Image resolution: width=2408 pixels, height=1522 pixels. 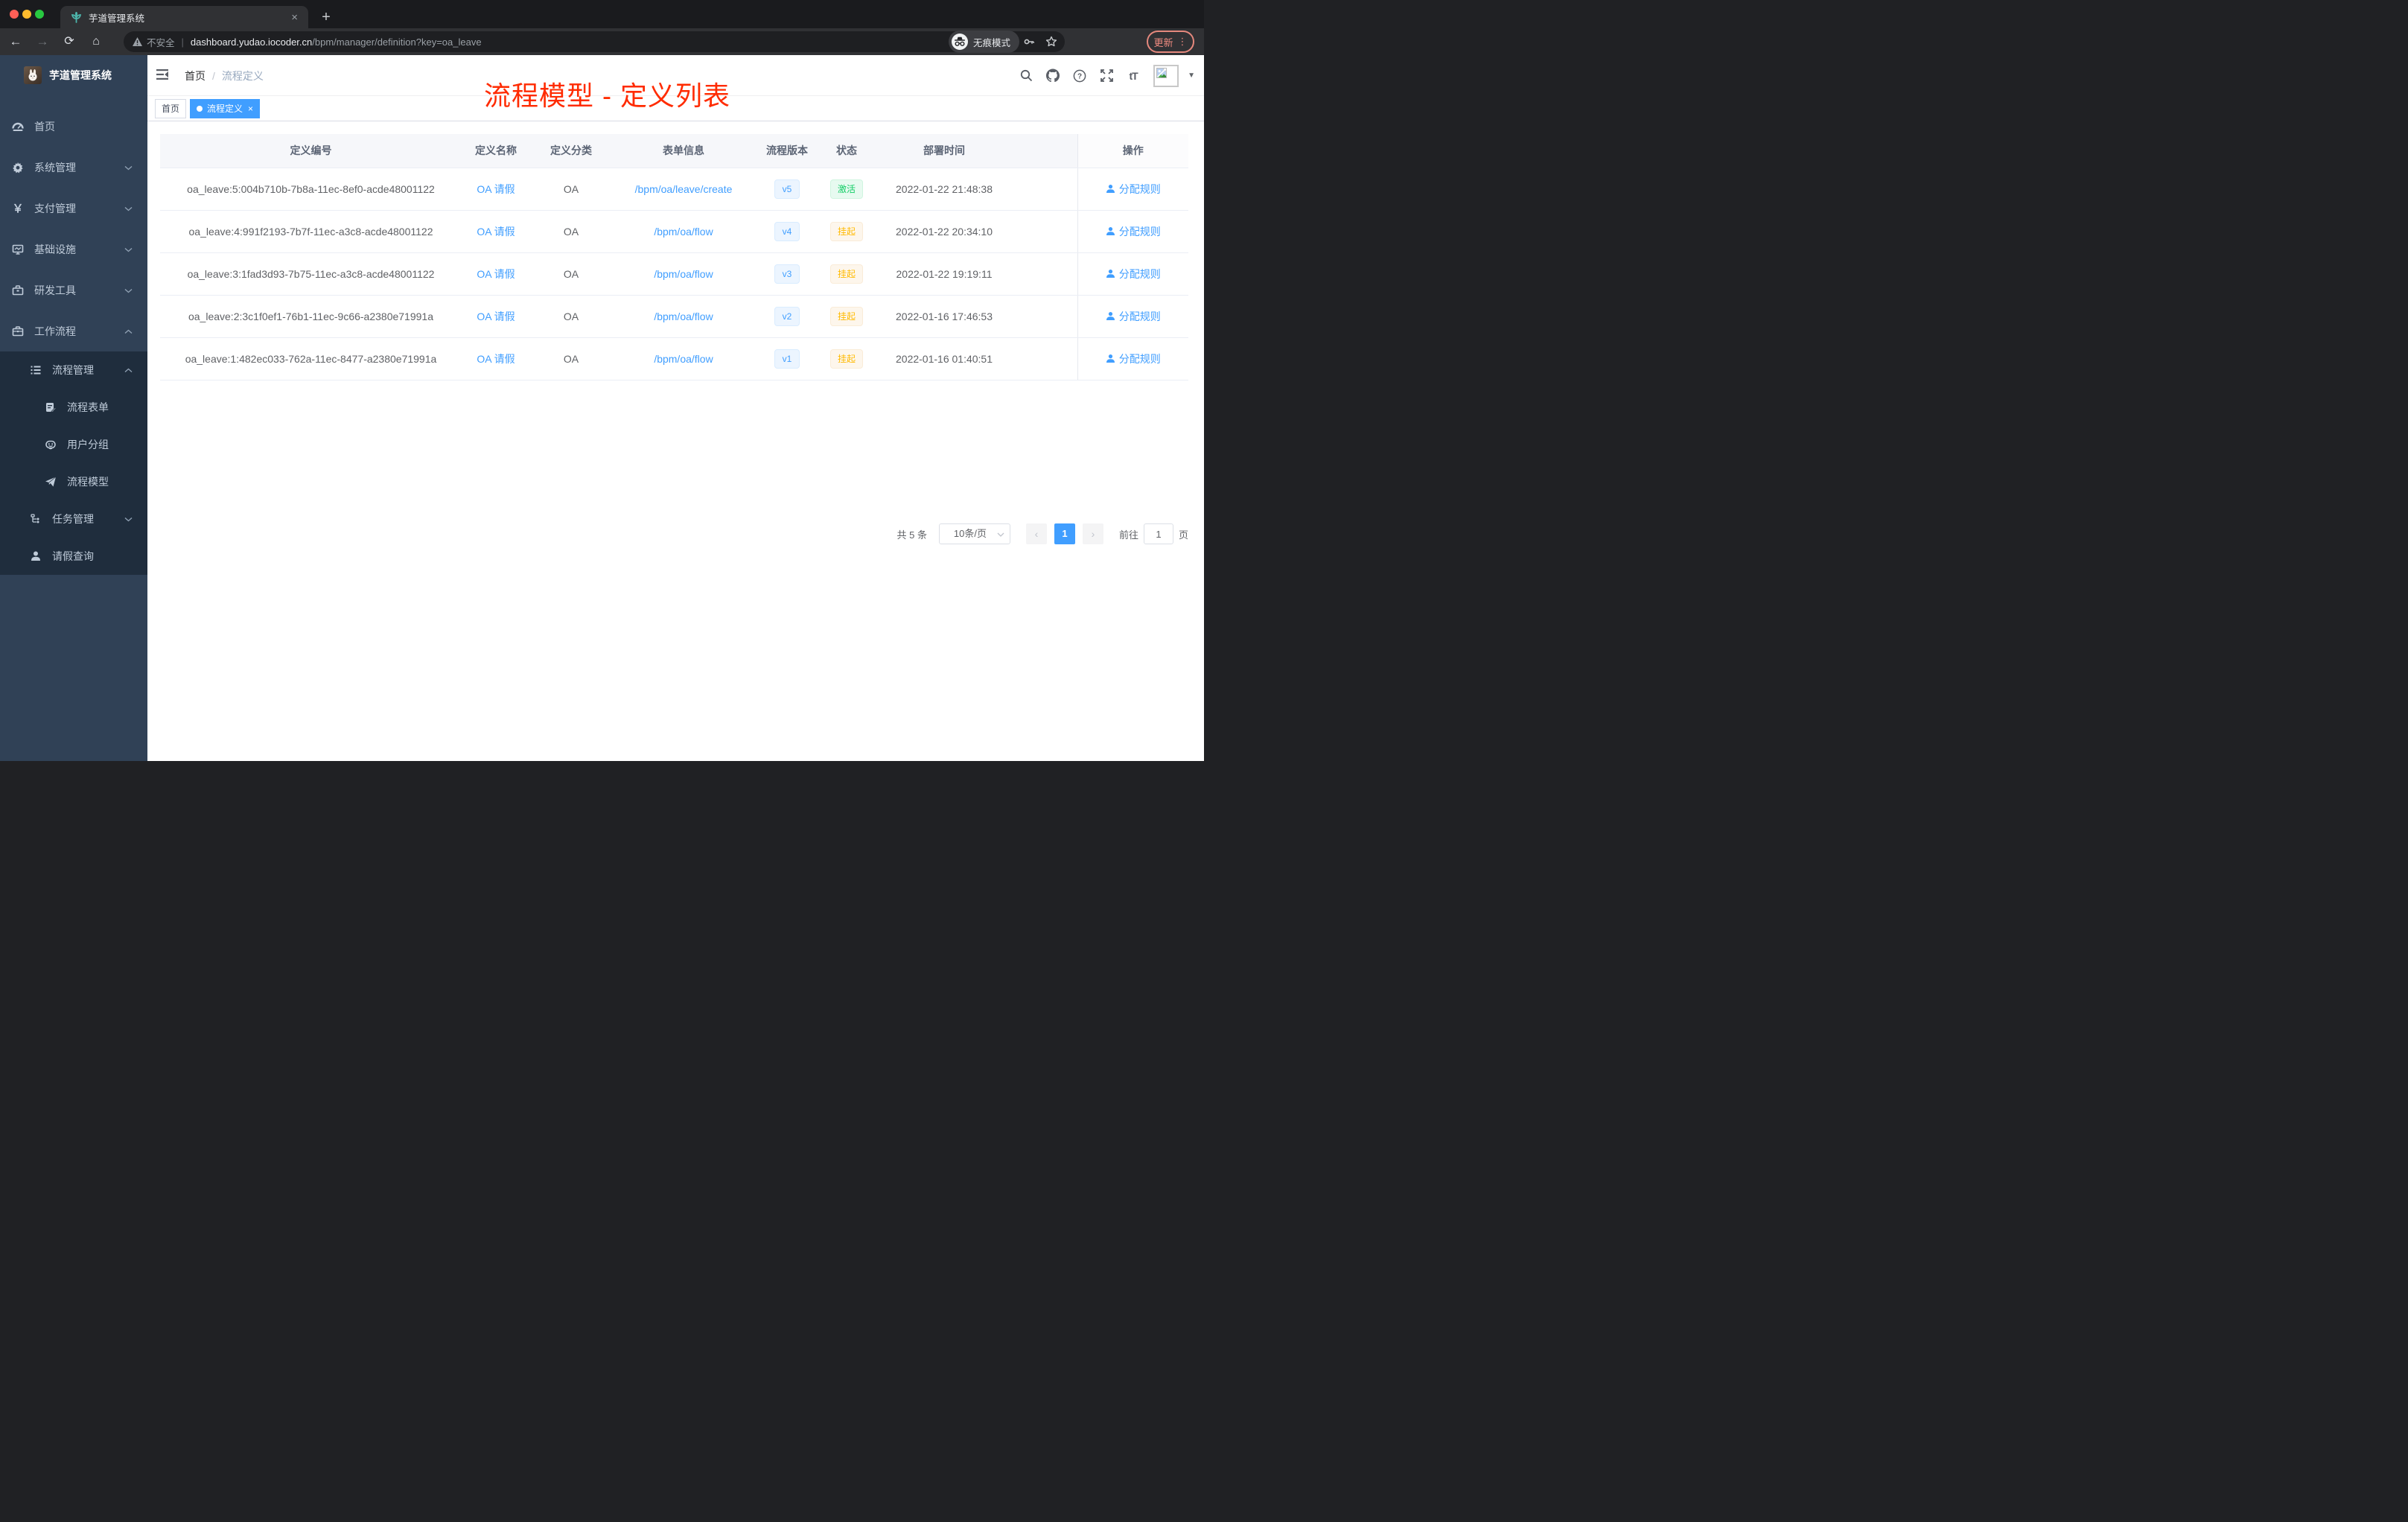 What do you see at coordinates (1000, 534) in the screenshot?
I see `select-caret-icon` at bounding box center [1000, 534].